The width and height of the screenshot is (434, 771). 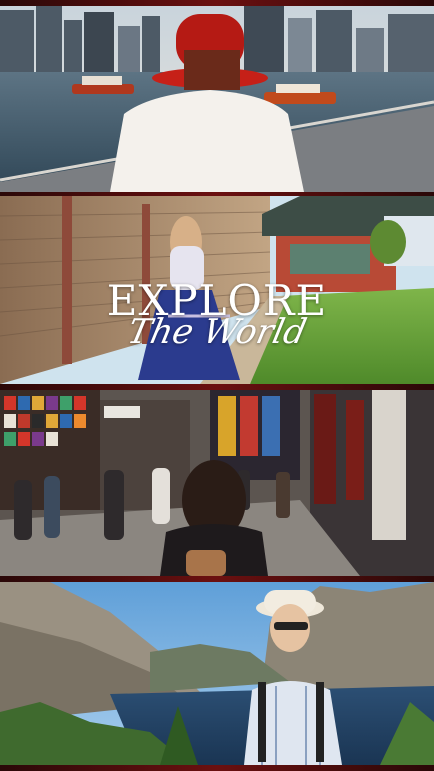 I want to click on white-shirt, so click(x=207, y=141).